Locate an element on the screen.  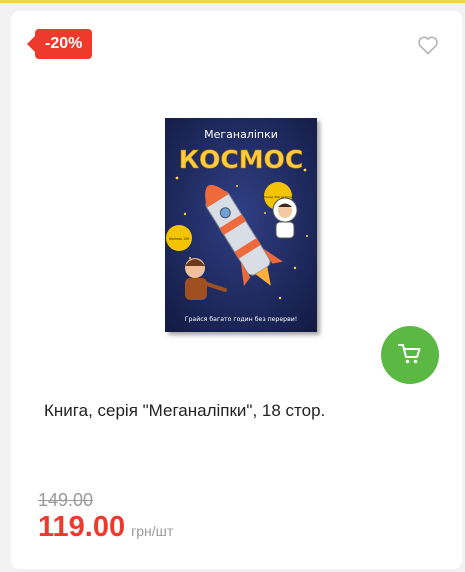
price-row: 119.00 грн/шт is located at coordinates (105, 527).